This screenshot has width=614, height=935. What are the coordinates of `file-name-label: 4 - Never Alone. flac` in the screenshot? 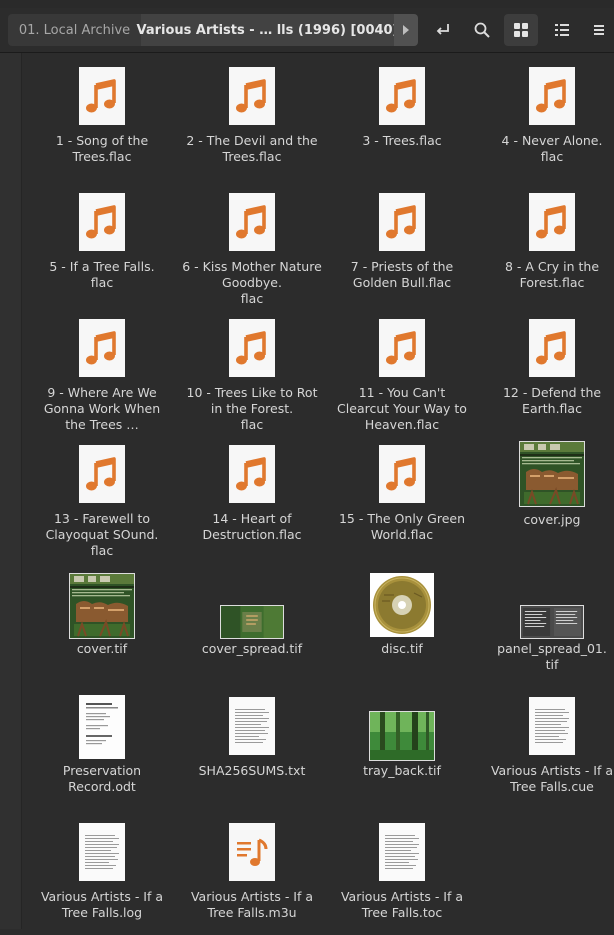 It's located at (552, 148).